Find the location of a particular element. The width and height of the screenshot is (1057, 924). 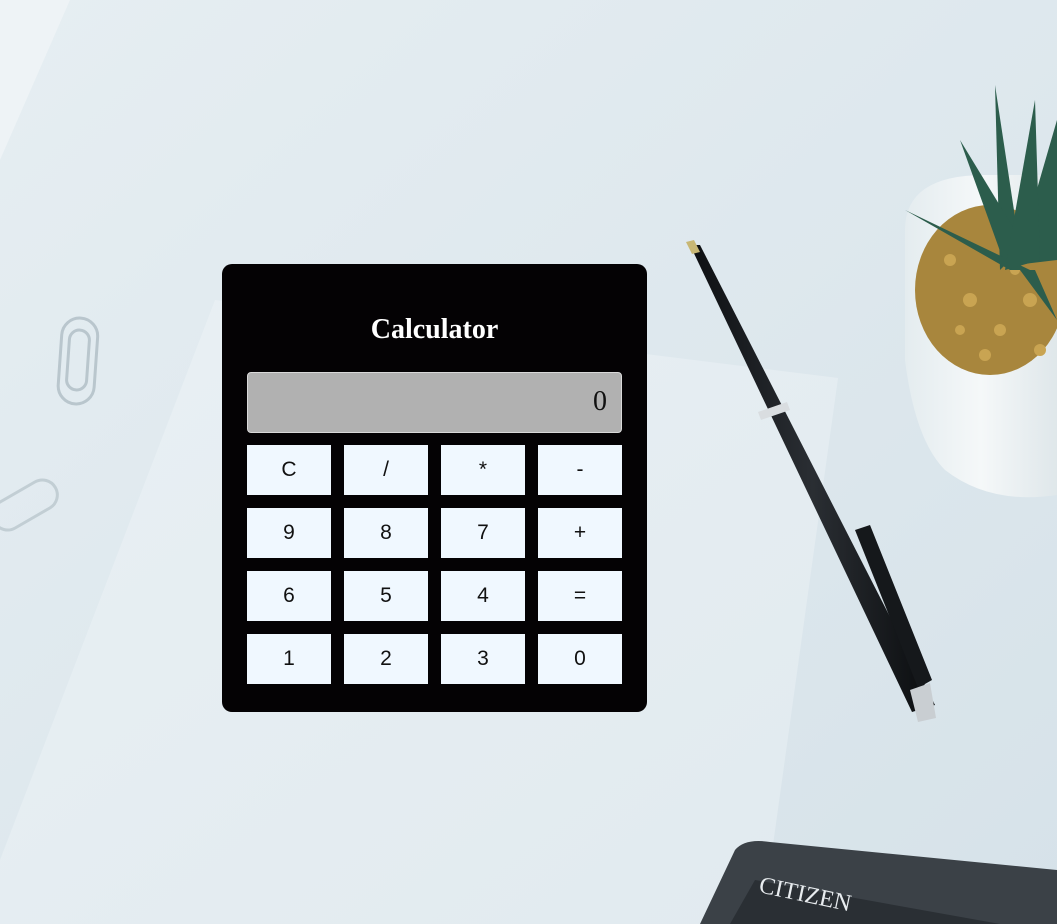

multiply-button: * is located at coordinates (483, 470).